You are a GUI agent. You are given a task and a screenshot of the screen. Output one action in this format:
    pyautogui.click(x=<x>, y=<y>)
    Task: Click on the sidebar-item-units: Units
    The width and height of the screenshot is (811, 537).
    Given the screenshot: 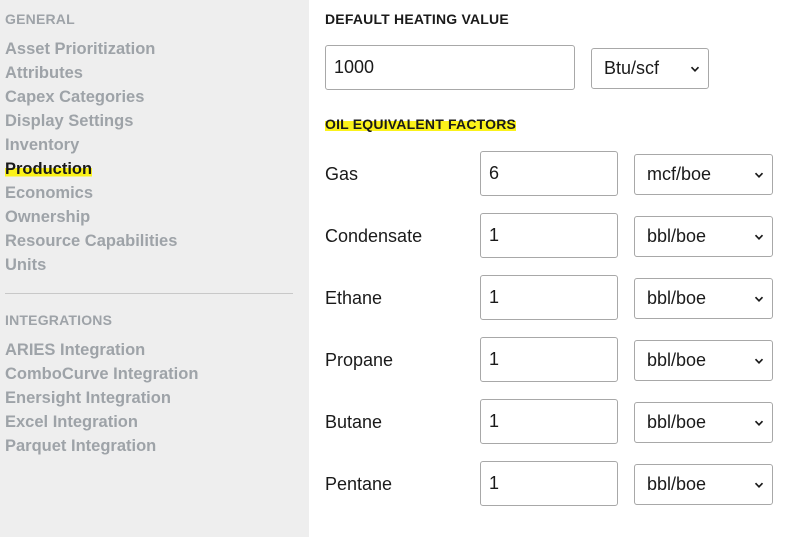 What is the action you would take?
    pyautogui.click(x=91, y=265)
    